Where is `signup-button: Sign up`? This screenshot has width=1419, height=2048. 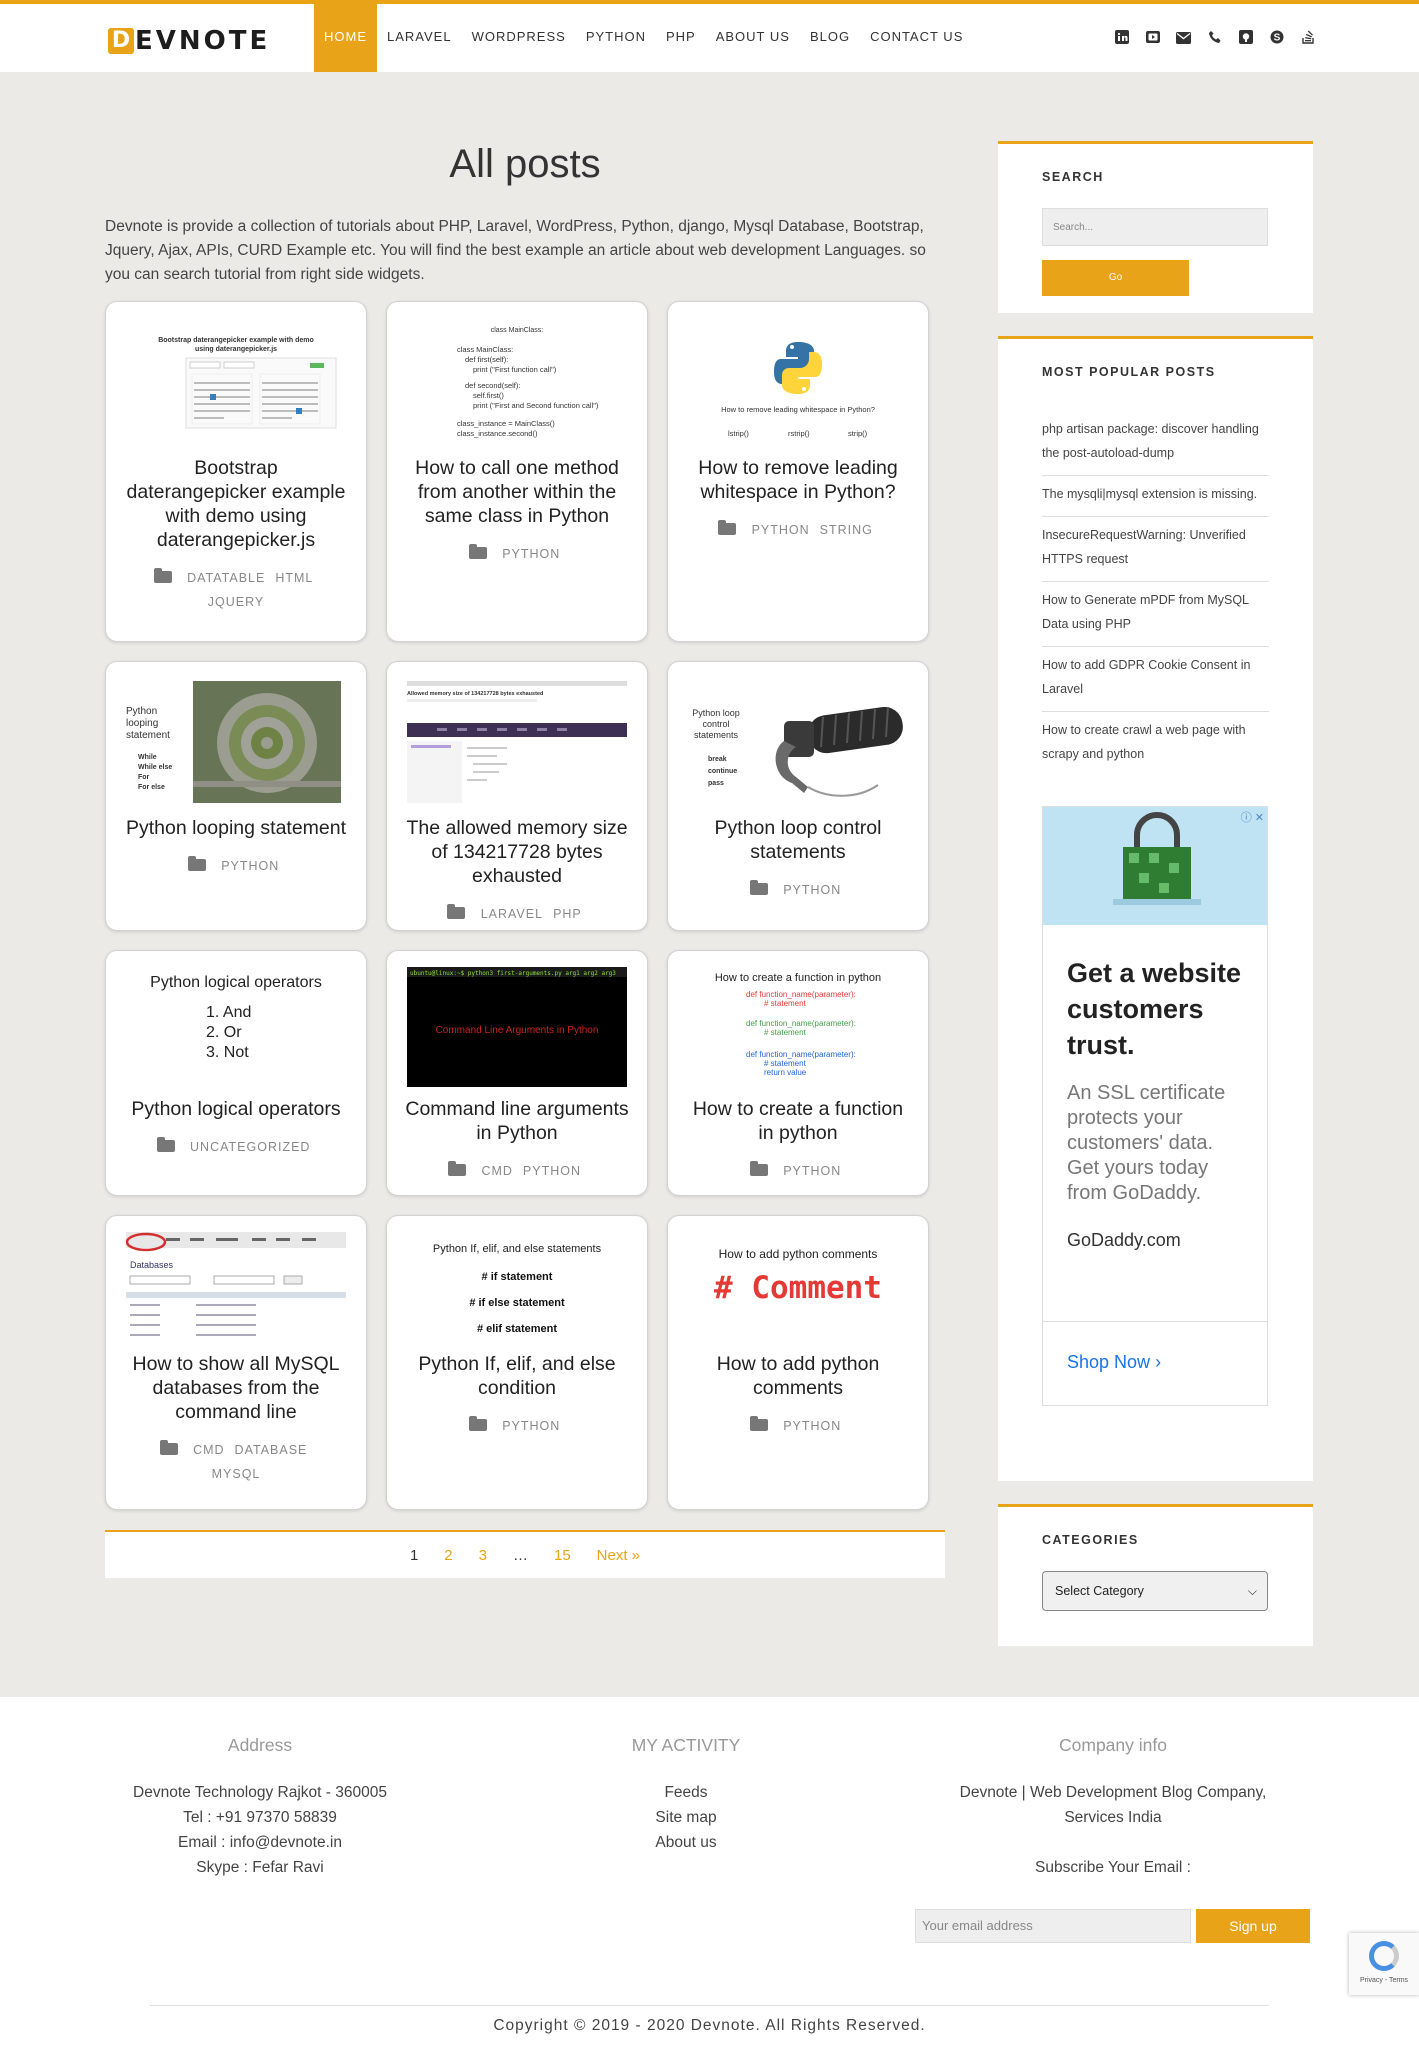 signup-button: Sign up is located at coordinates (1253, 1926).